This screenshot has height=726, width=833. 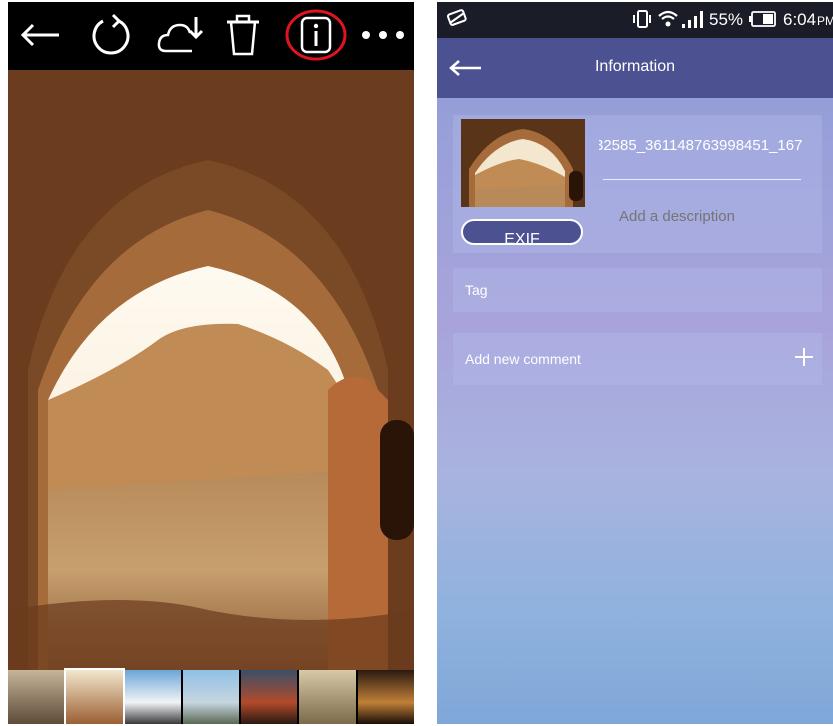 I want to click on add-comment-label: Add new comment, so click(x=523, y=359).